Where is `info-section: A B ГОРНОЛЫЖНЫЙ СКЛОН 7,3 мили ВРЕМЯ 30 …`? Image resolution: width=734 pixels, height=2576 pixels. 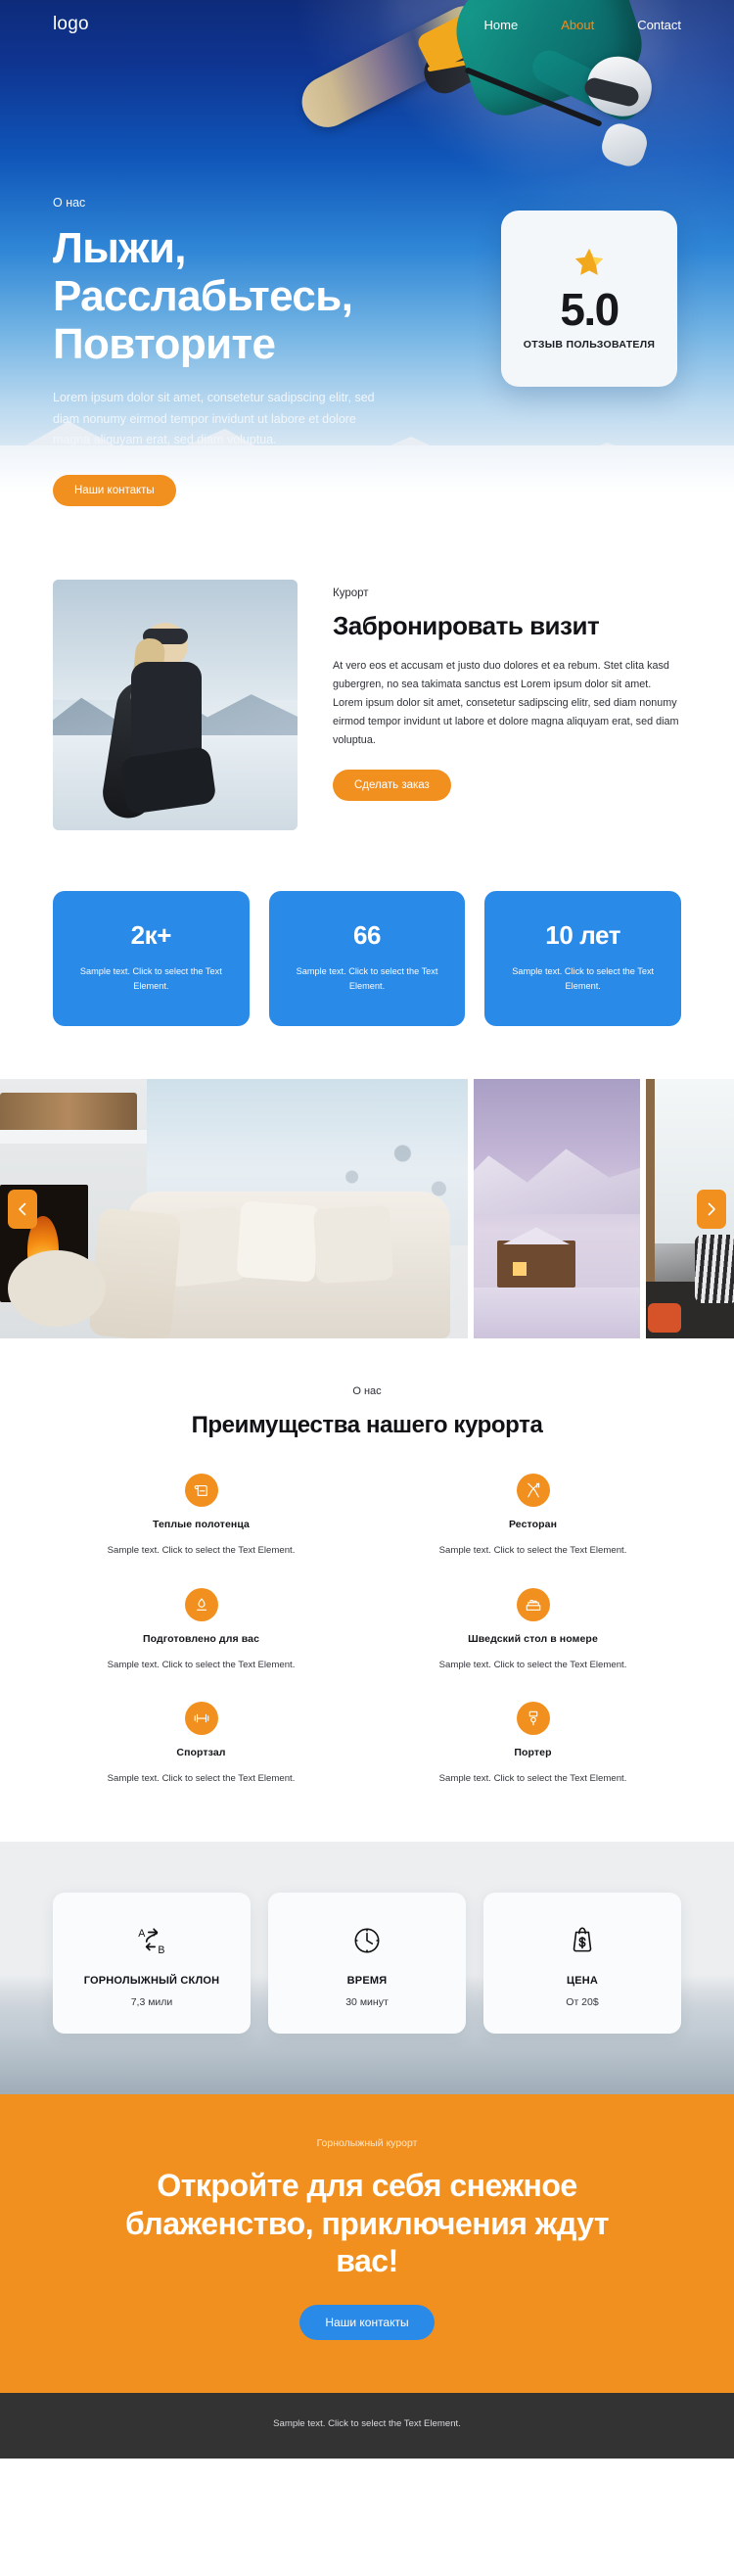
info-section: A B ГОРНОЛЫЖНЫЙ СКЛОН 7,3 мили ВРЕМЯ 30 … is located at coordinates (367, 1968).